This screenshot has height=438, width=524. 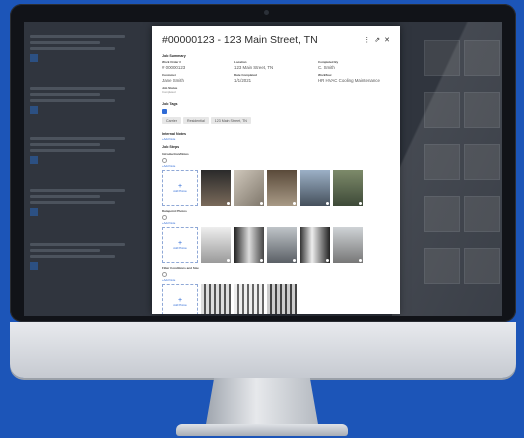 I want to click on field-workflow: Workflow HR HVAC Cooling Maintenance, so click(x=349, y=78).